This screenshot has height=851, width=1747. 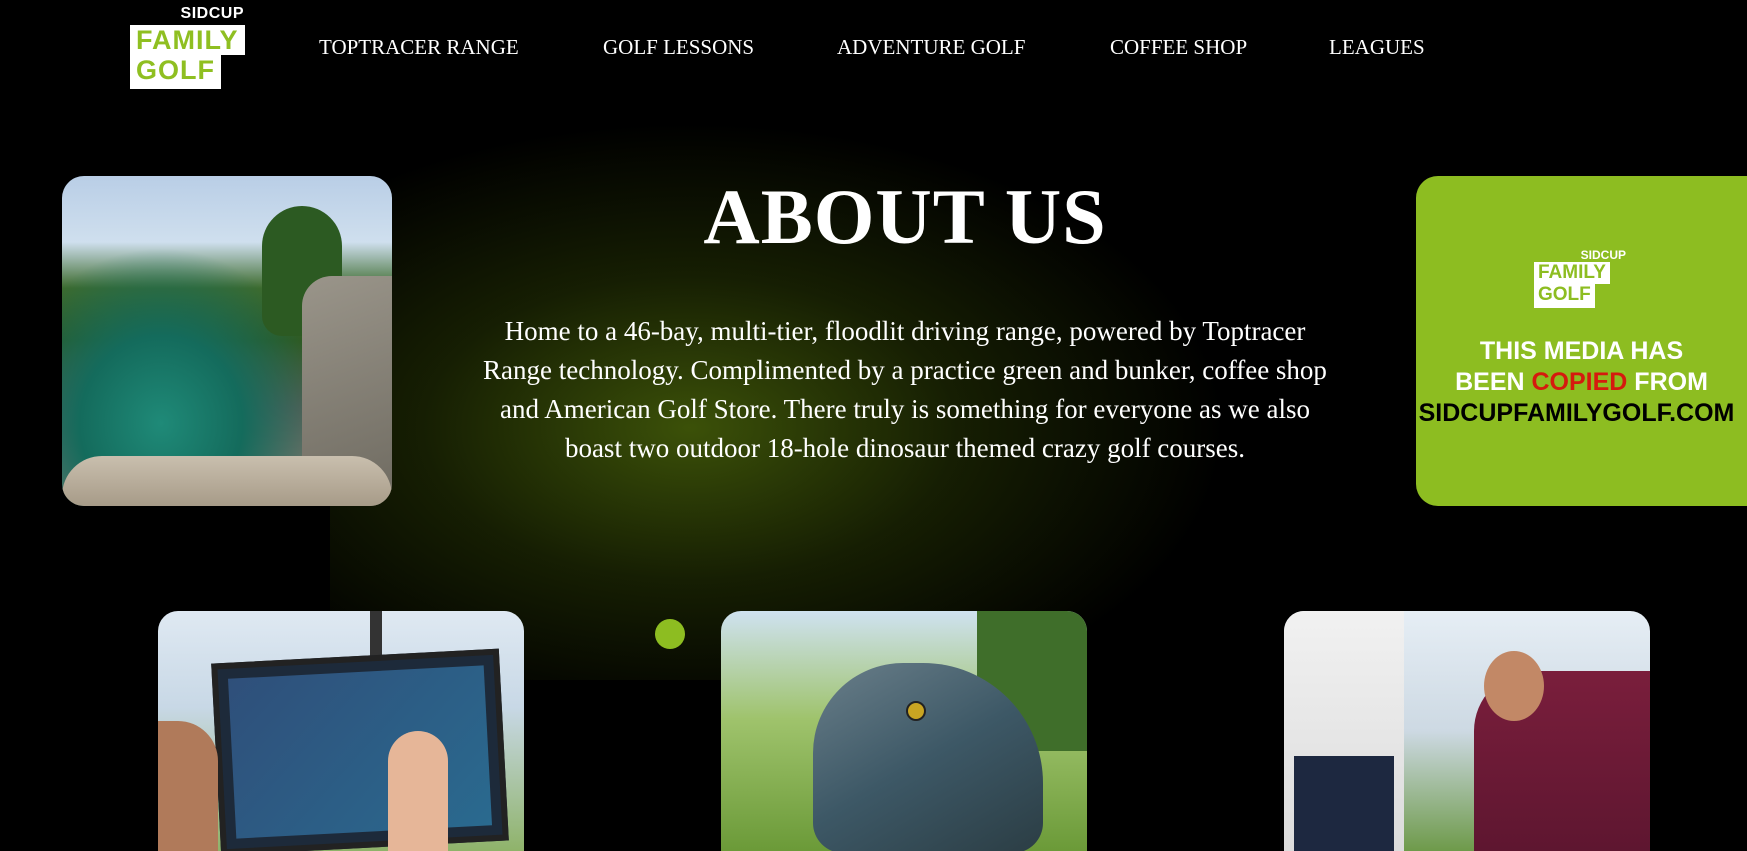 What do you see at coordinates (1667, 382) in the screenshot?
I see `banner-line2c: FROM` at bounding box center [1667, 382].